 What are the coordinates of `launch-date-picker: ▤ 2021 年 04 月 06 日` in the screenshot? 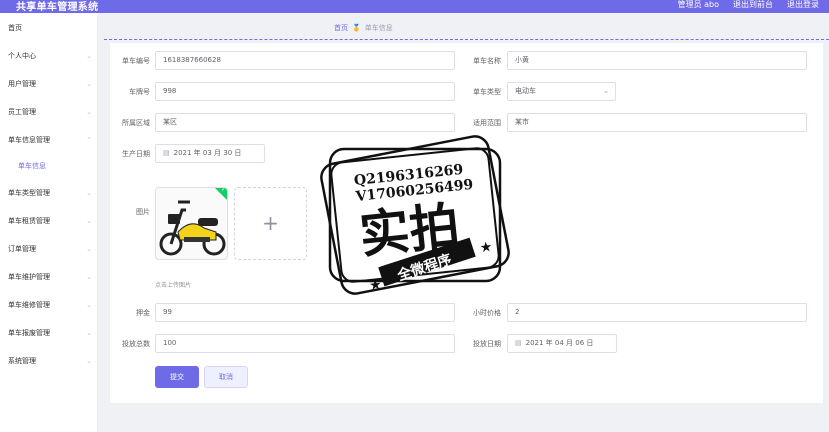 It's located at (562, 343).